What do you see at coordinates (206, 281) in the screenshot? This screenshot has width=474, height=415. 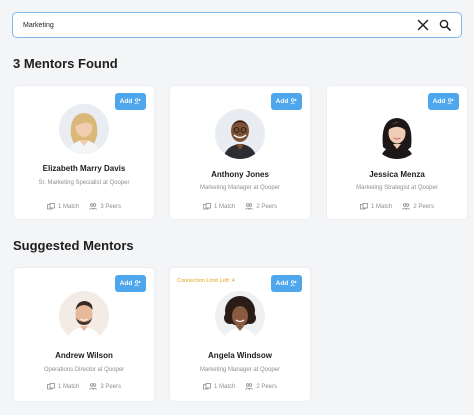 I see `connection-limit-notice: Connection Limit Left: 4` at bounding box center [206, 281].